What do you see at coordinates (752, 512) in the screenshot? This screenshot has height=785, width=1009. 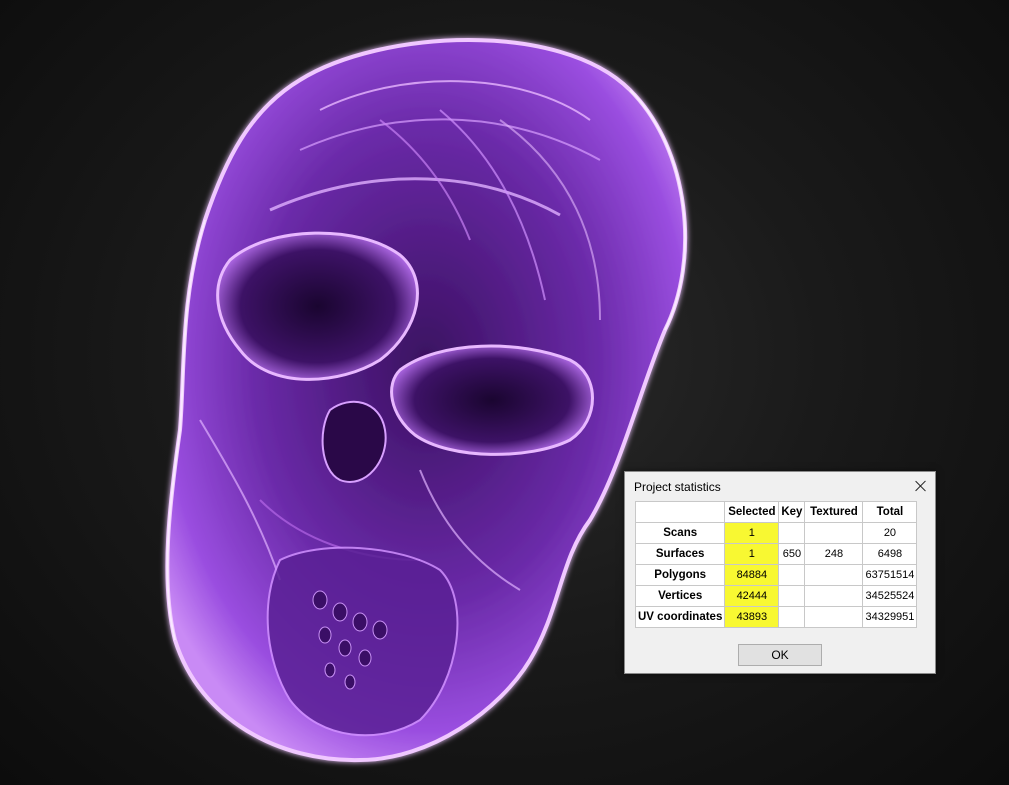 I see `column-header-selected: Selected` at bounding box center [752, 512].